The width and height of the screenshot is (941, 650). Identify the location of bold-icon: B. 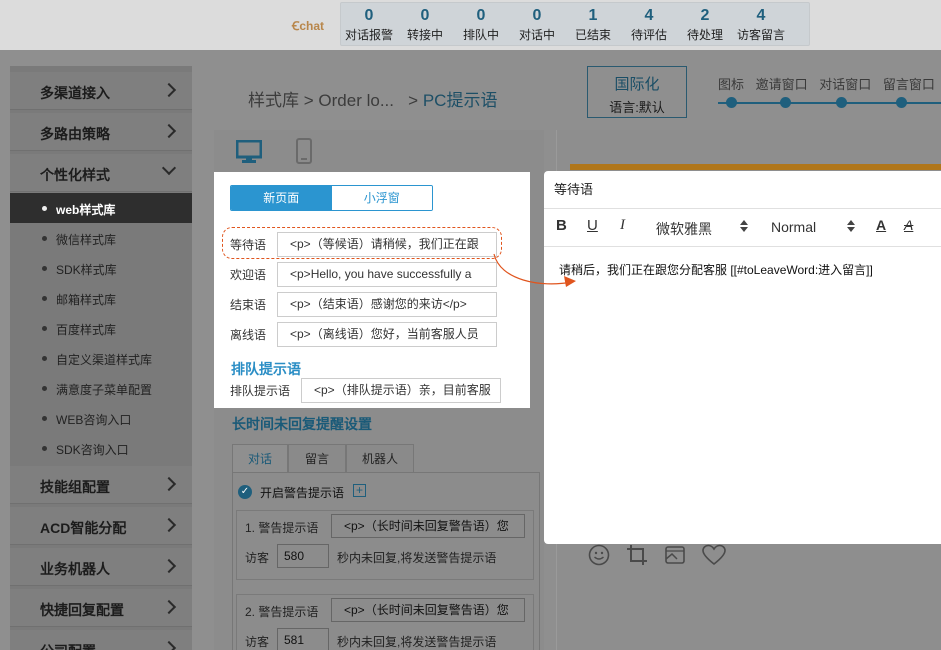
(561, 225).